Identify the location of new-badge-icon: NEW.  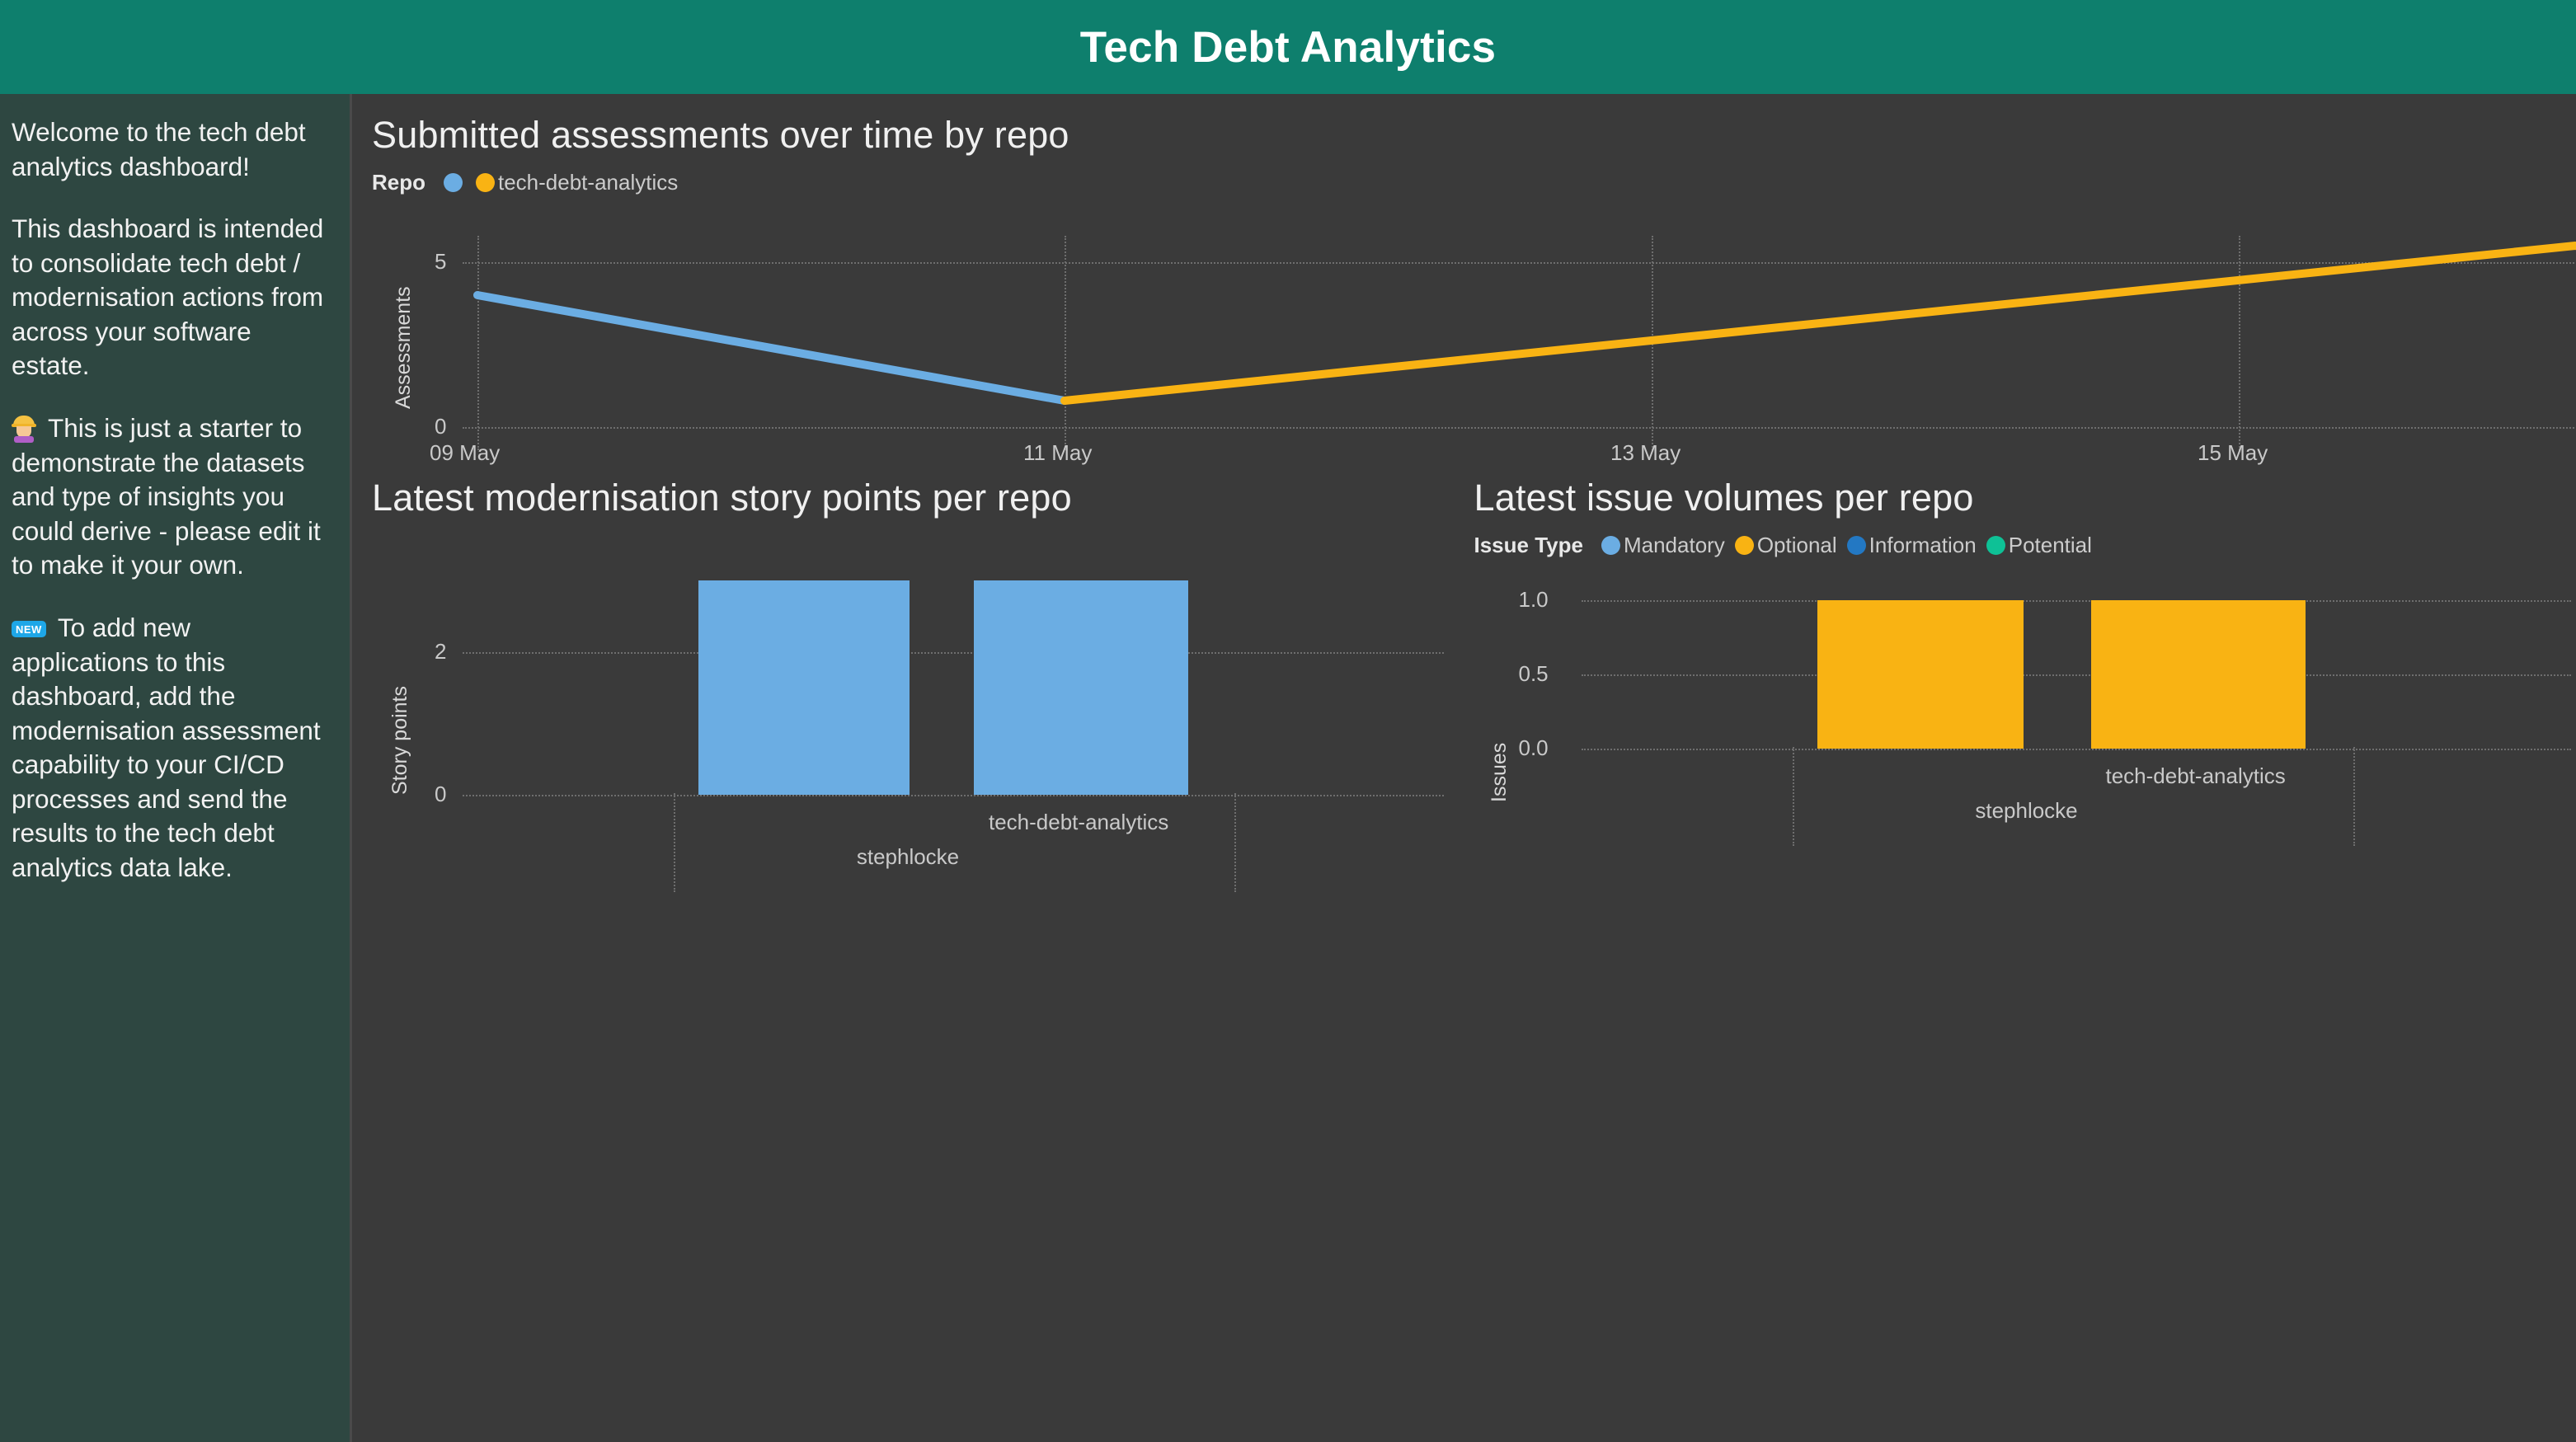
(29, 628).